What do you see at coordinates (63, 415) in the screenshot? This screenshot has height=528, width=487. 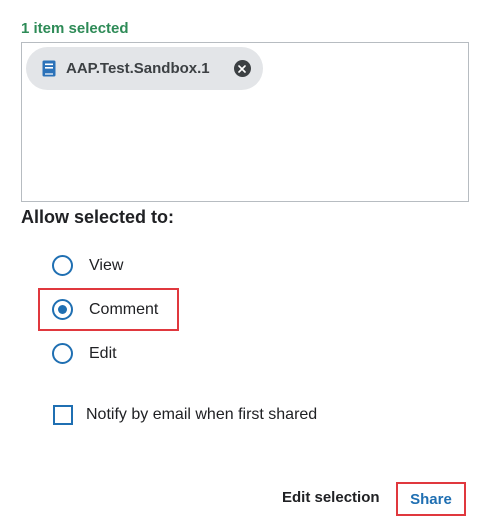 I see `notify-checkbox` at bounding box center [63, 415].